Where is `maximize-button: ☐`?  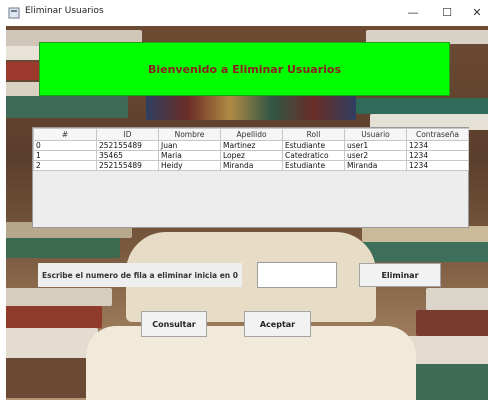 maximize-button: ☐ is located at coordinates (447, 13).